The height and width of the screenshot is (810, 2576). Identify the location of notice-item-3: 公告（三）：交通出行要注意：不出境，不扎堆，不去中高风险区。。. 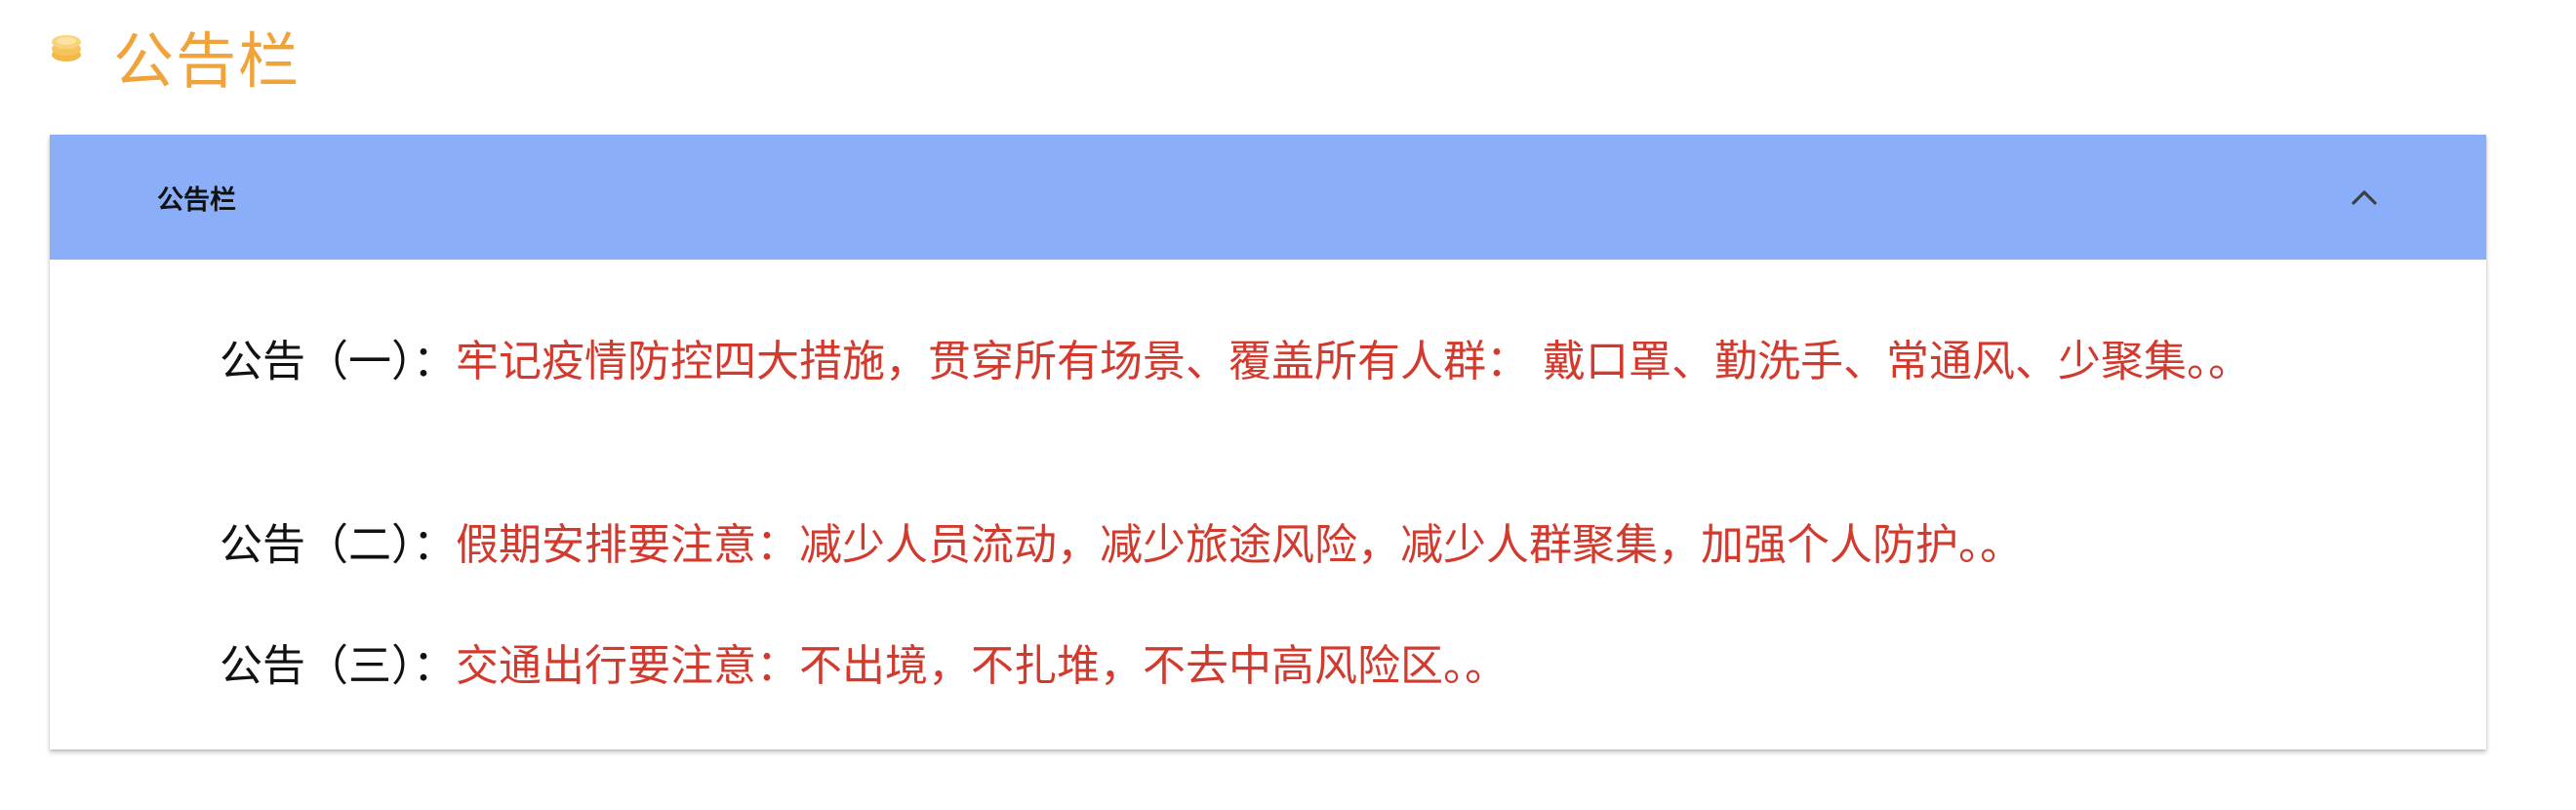
(1249, 666).